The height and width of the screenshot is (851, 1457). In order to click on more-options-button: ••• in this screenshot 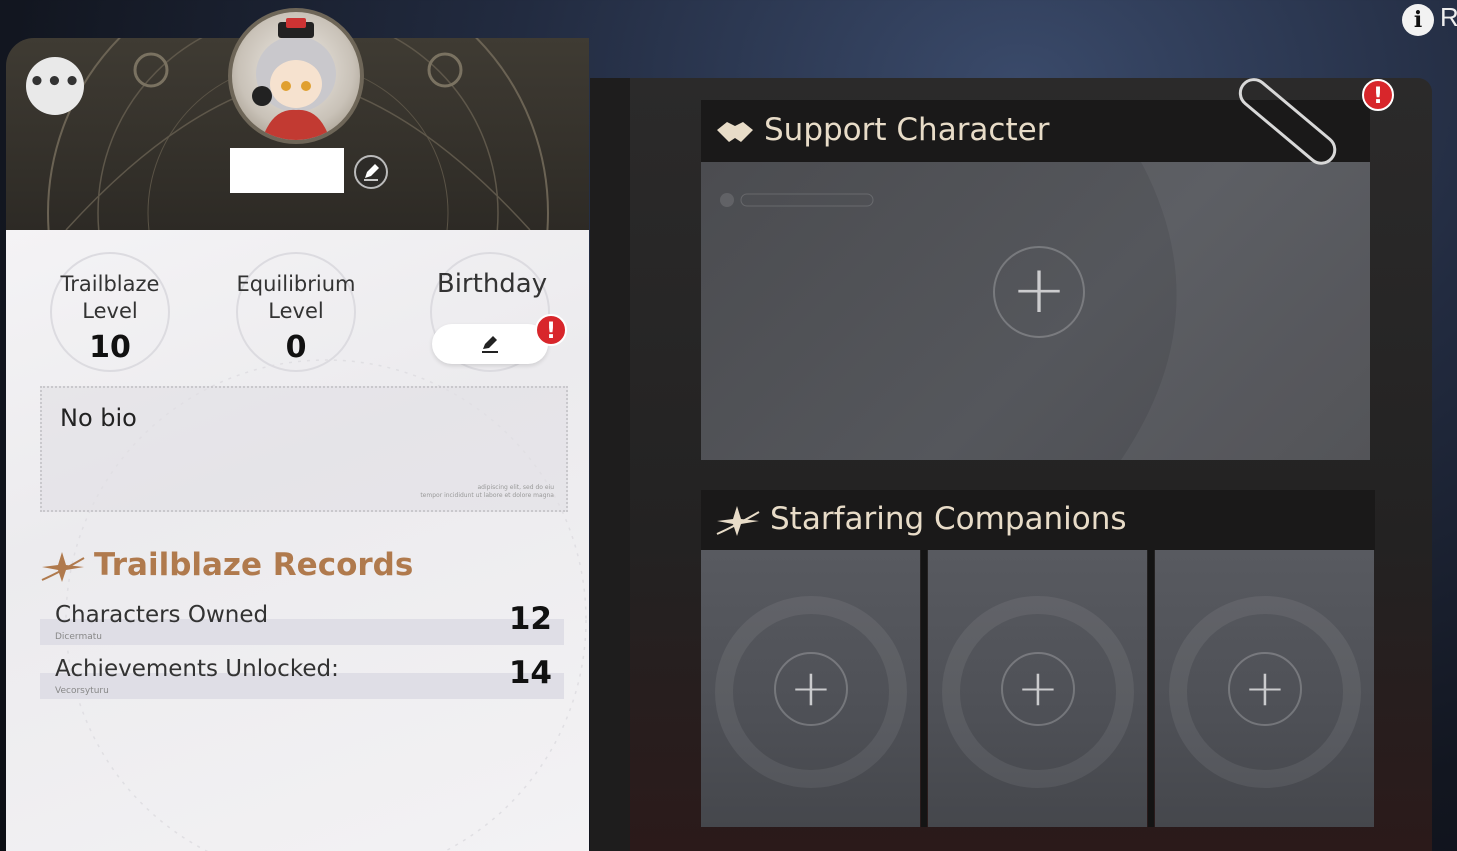, I will do `click(55, 86)`.